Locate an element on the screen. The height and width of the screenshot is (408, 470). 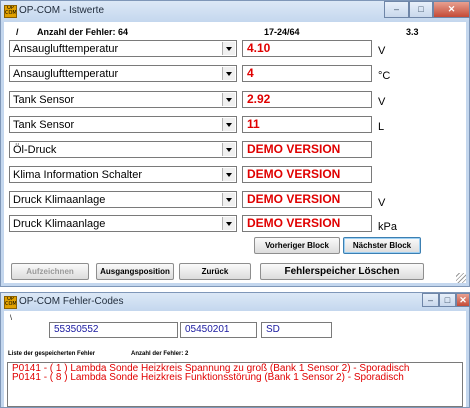
unit-label-7: V is located at coordinates (382, 203).